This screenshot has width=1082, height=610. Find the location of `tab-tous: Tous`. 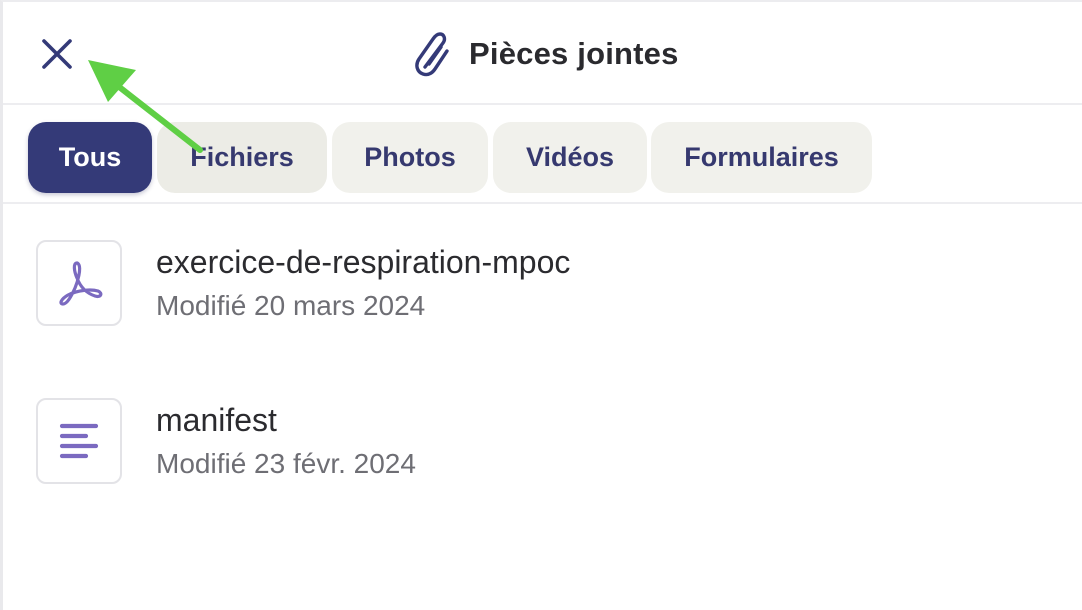

tab-tous: Tous is located at coordinates (90, 157).